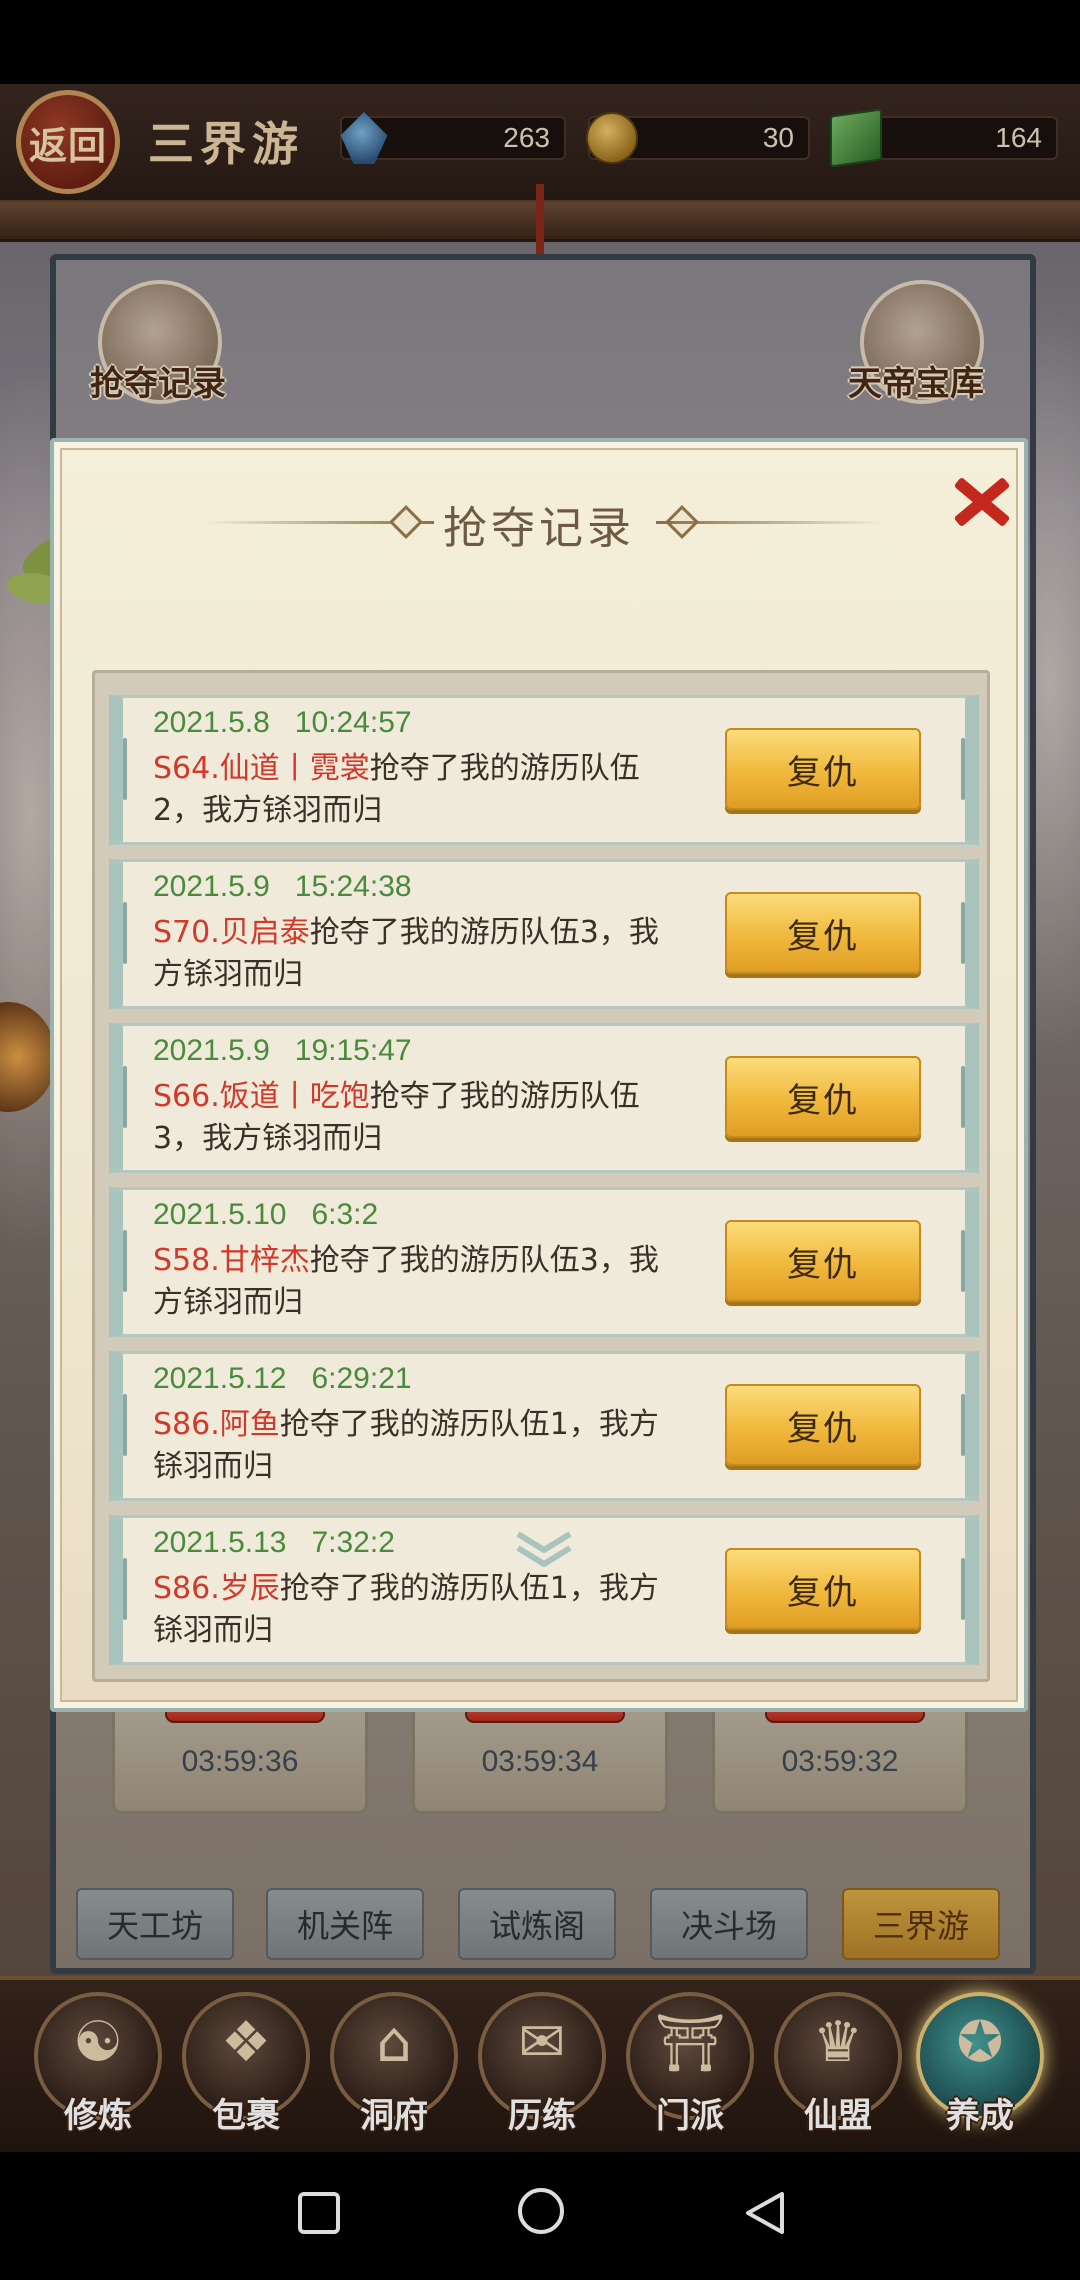 Image resolution: width=1080 pixels, height=2280 pixels. Describe the element at coordinates (282, 1378) in the screenshot. I see `record-date: 2021.5.12 6:29:21` at that location.